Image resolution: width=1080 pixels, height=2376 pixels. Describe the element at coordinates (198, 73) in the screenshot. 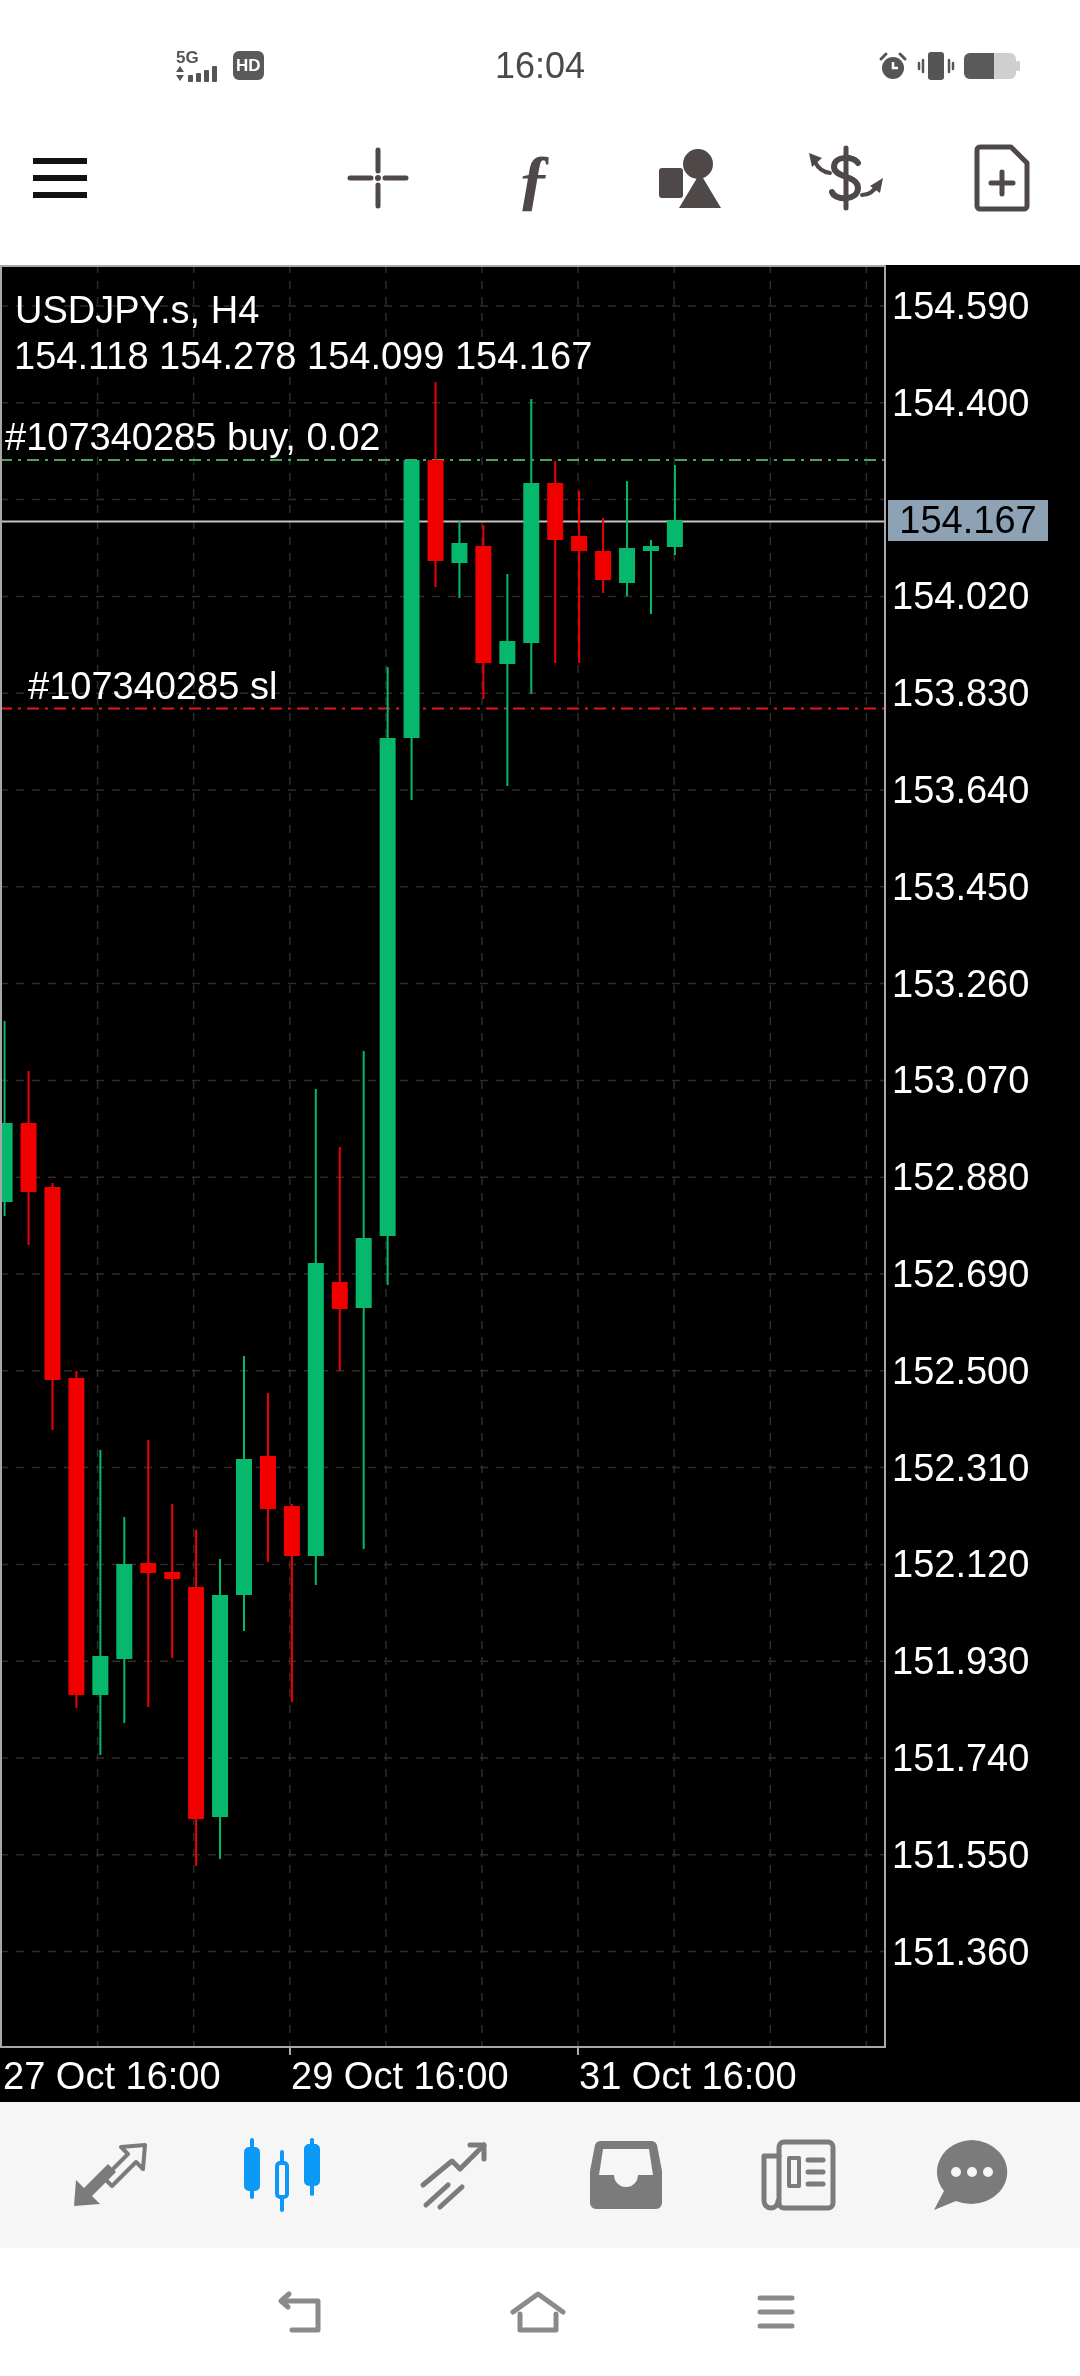

I see `signal-icon` at that location.